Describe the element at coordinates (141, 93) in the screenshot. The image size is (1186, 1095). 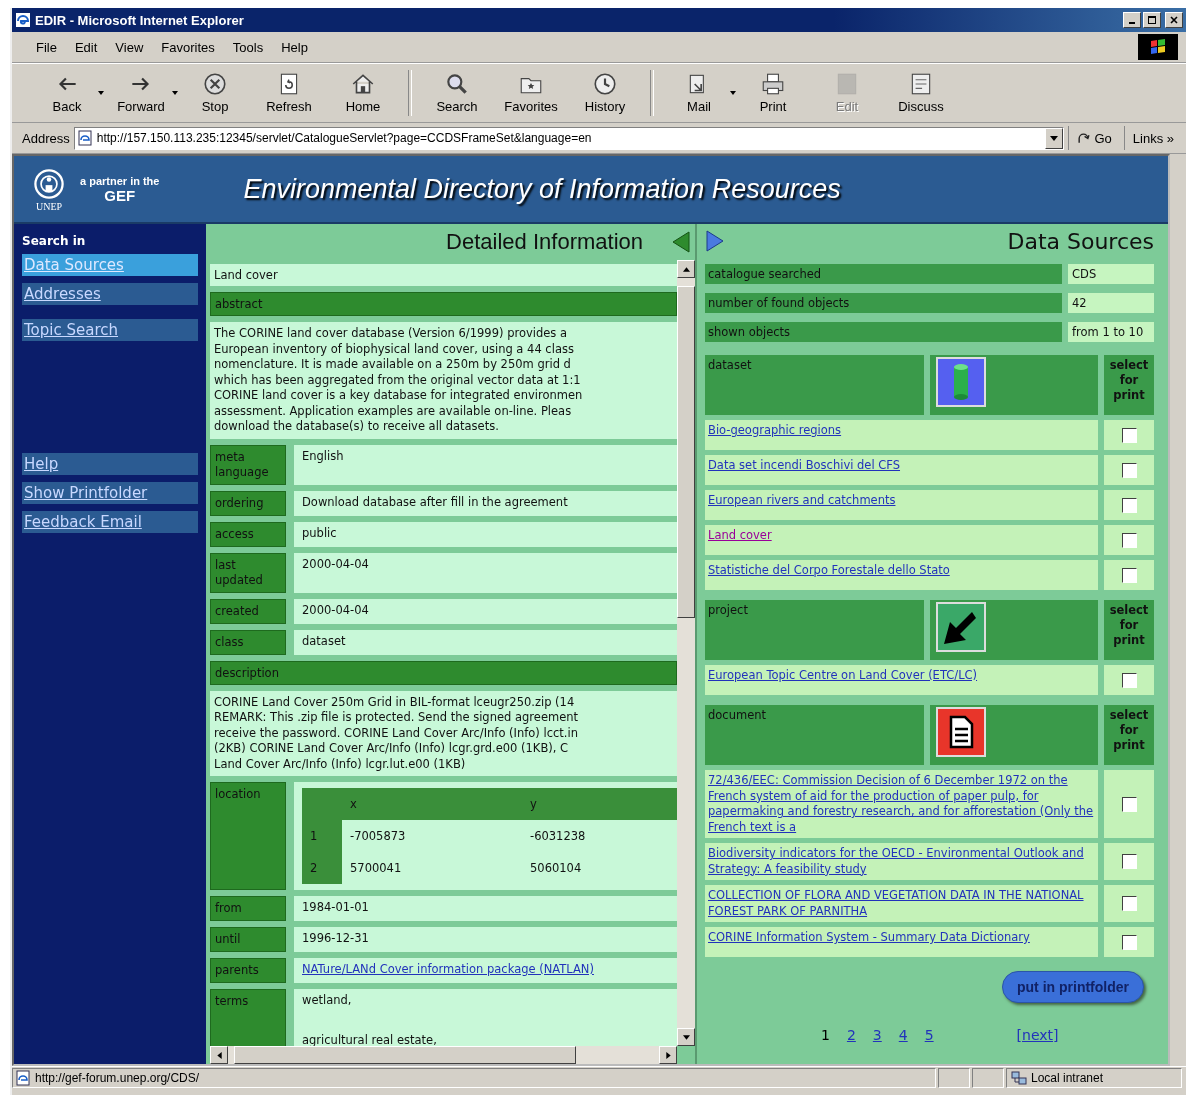
I see `toolbar-button: Forward` at that location.